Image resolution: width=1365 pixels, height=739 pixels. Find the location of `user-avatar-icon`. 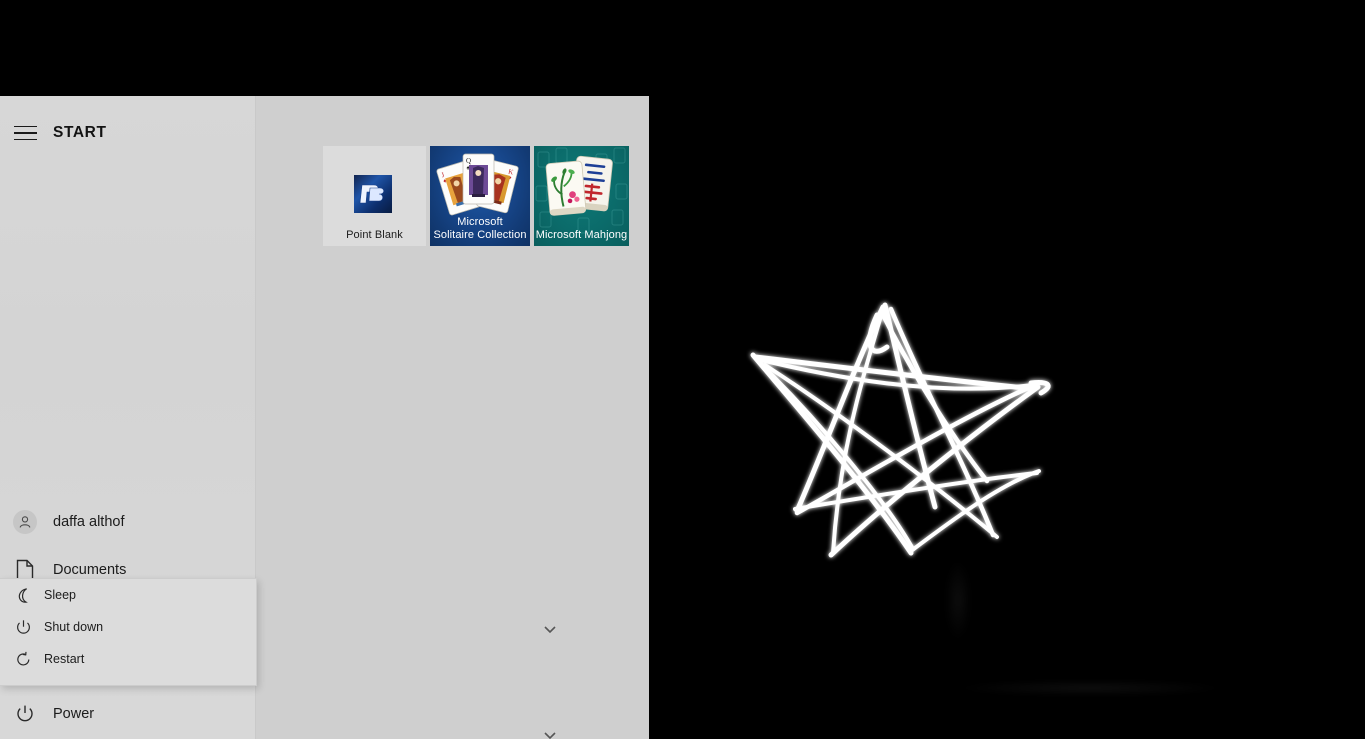

user-avatar-icon is located at coordinates (25, 522).